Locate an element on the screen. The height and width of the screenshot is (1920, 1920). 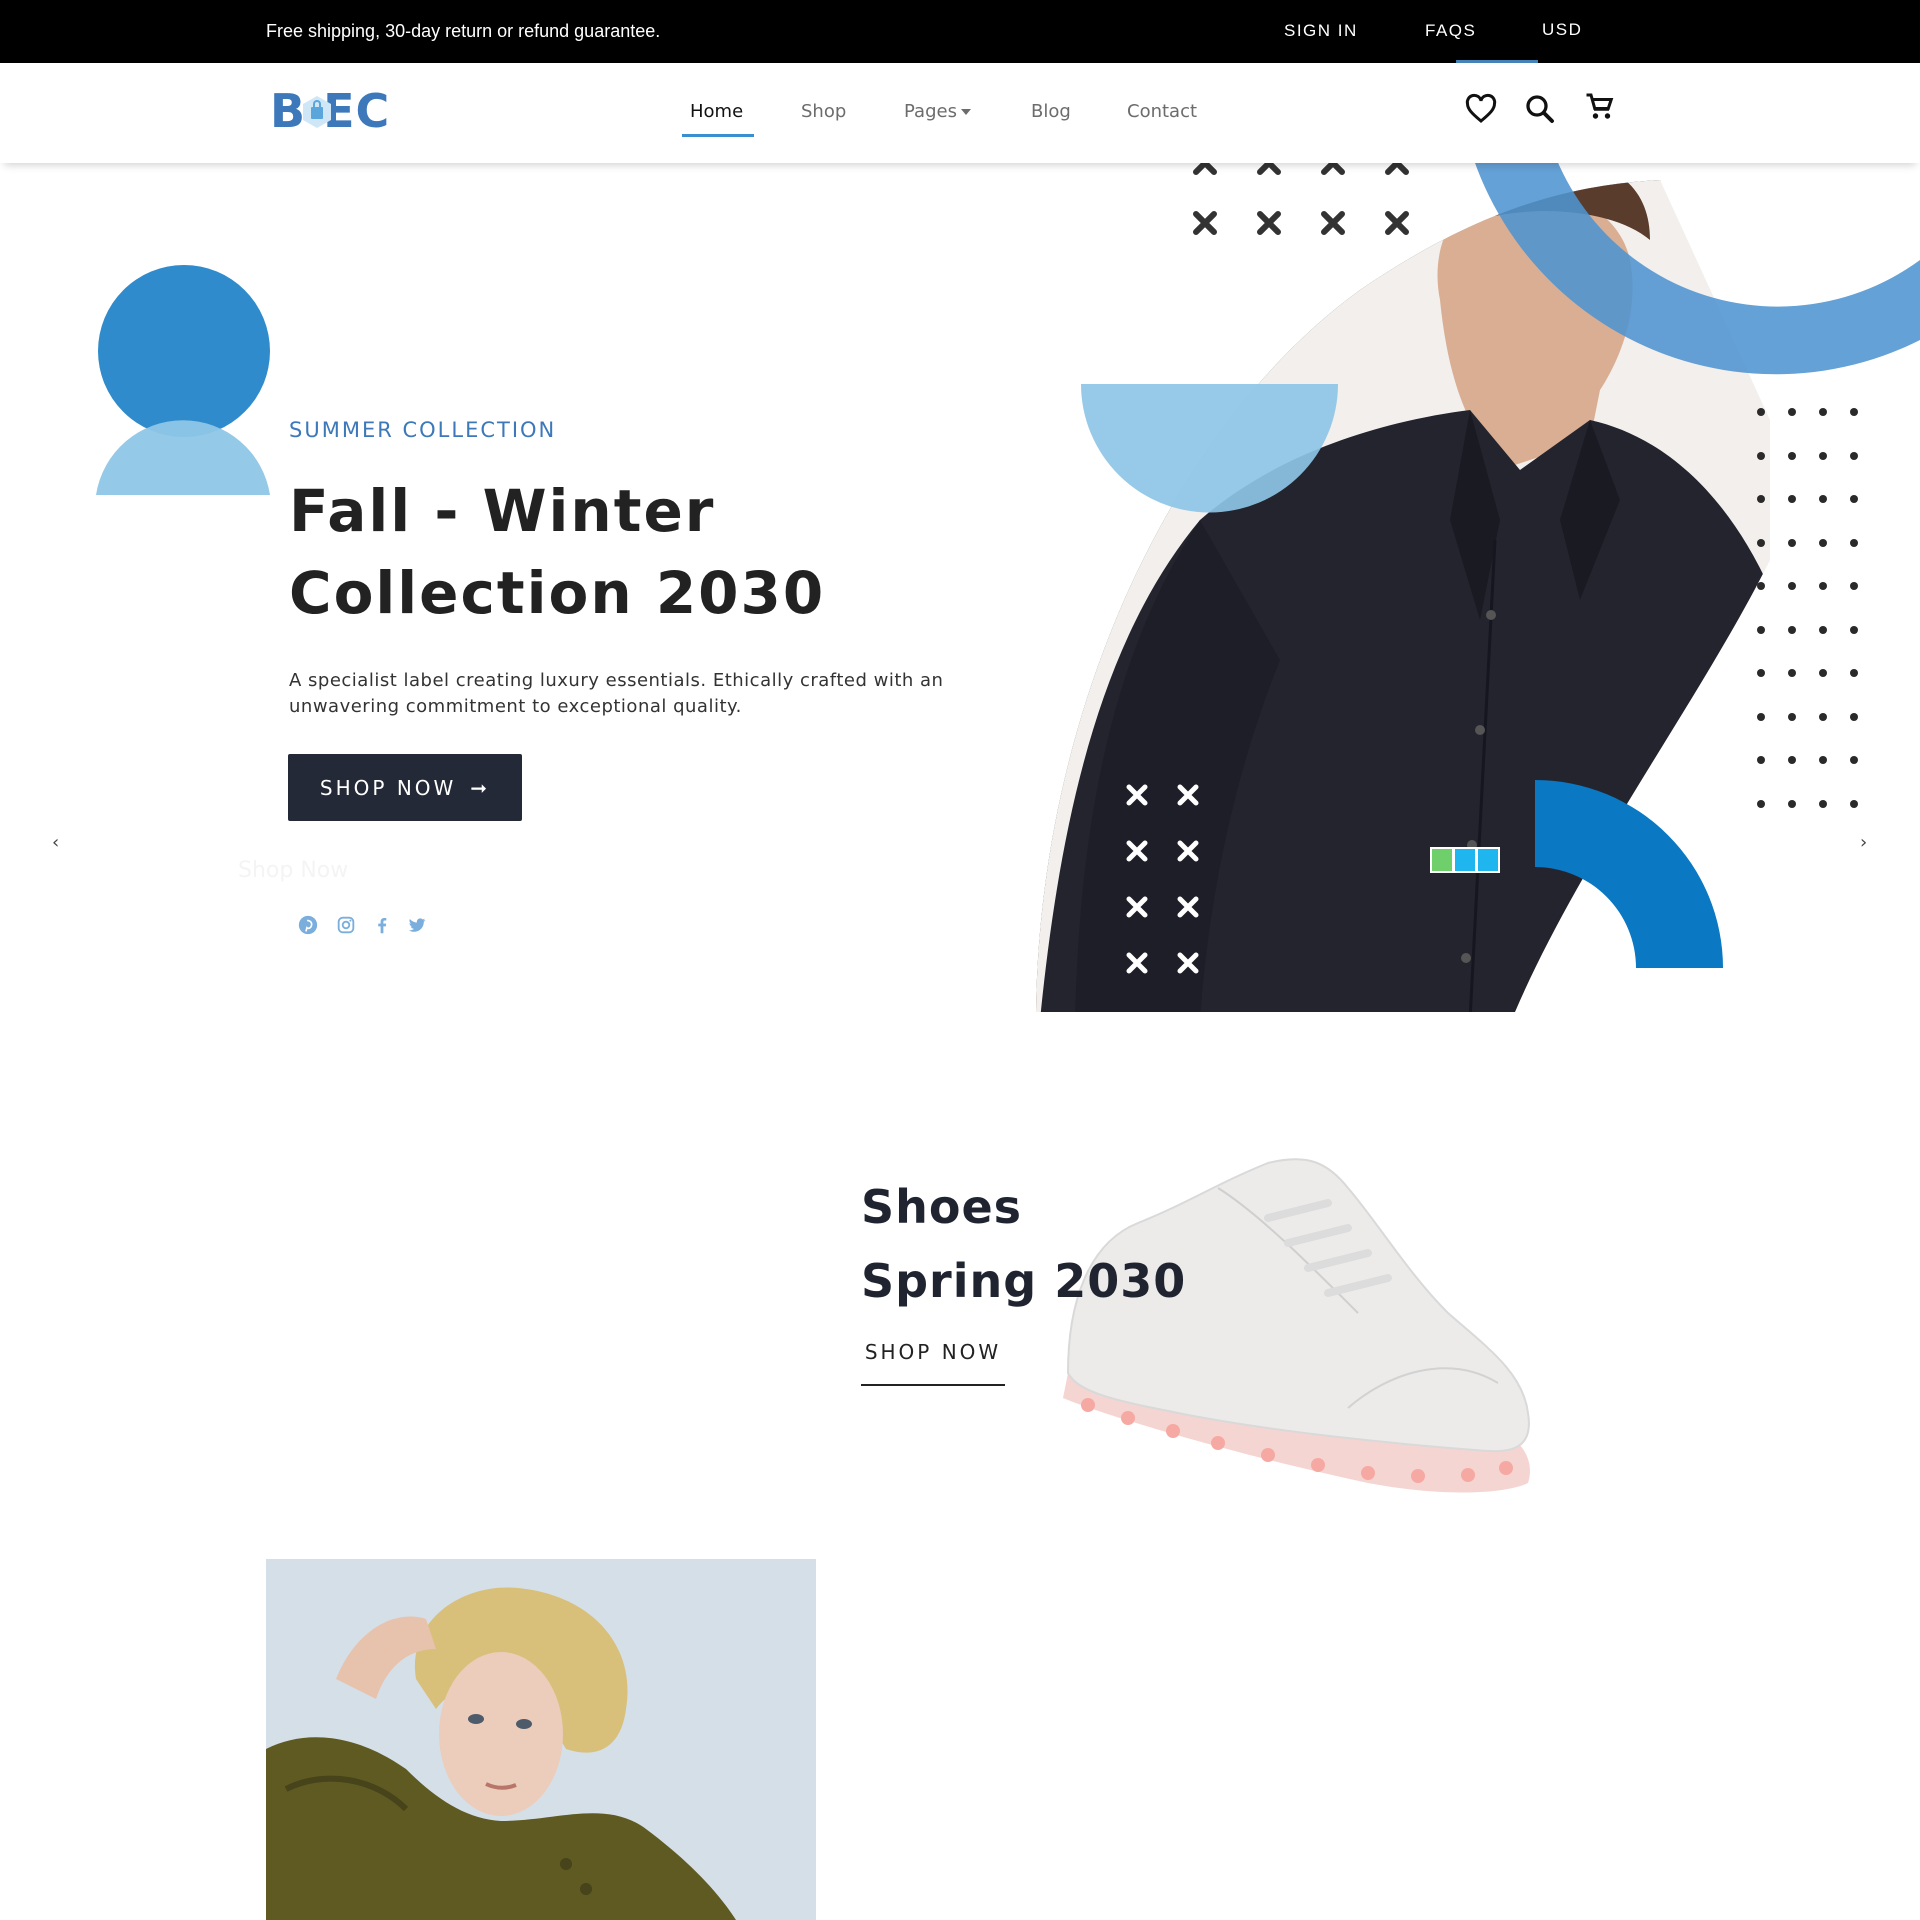
model-woman-photo is located at coordinates (541, 1739).